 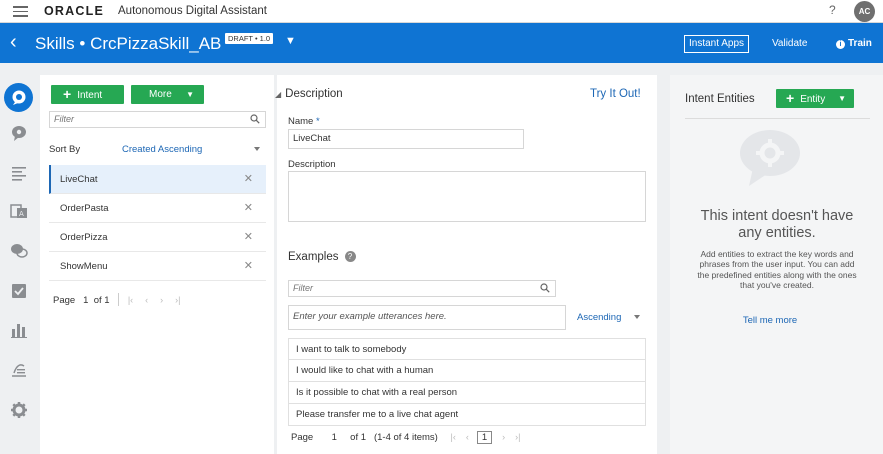 What do you see at coordinates (789, 43) in the screenshot?
I see `validate-button: Validate` at bounding box center [789, 43].